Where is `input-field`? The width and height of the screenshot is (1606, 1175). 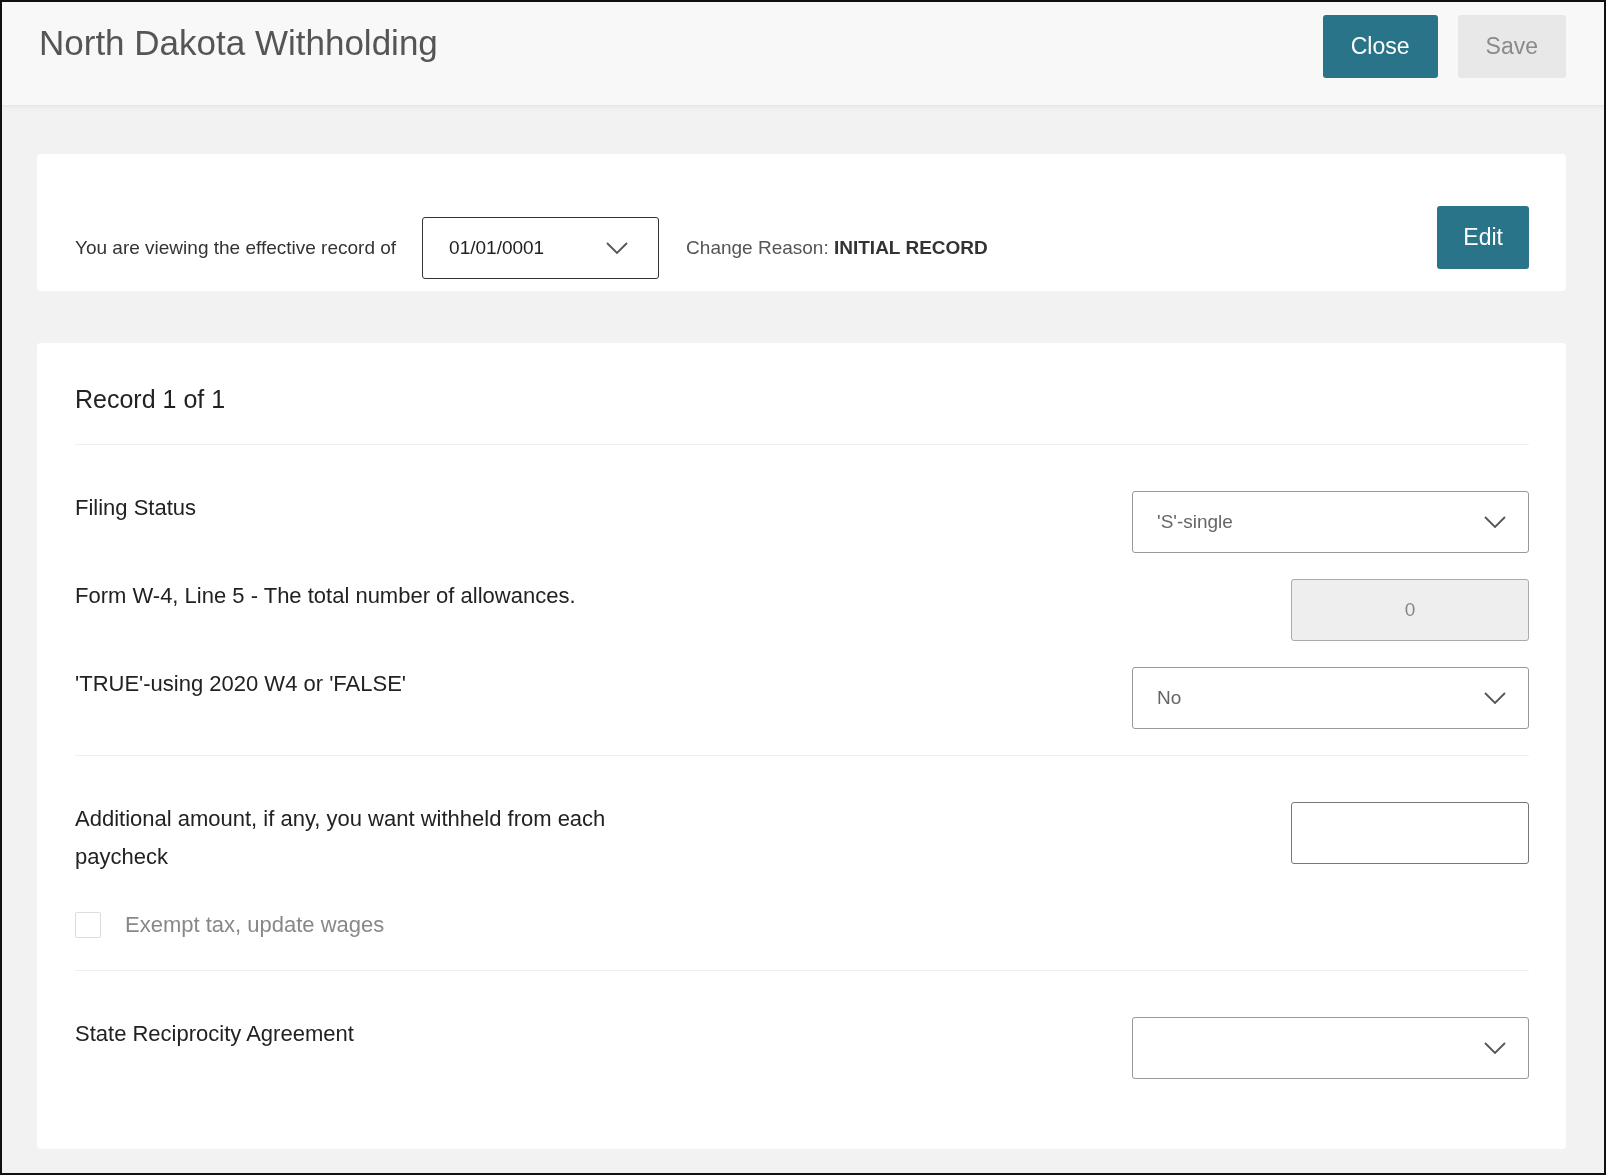
input-field is located at coordinates (1410, 833).